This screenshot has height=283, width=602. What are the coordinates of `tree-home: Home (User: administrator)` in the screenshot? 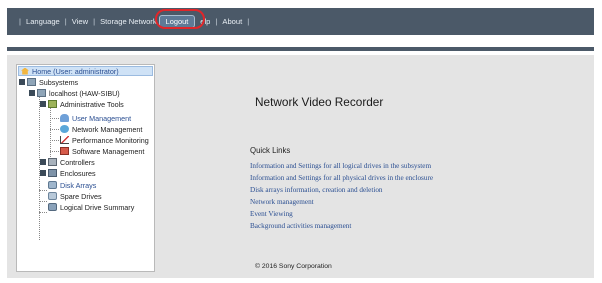 It's located at (85, 71).